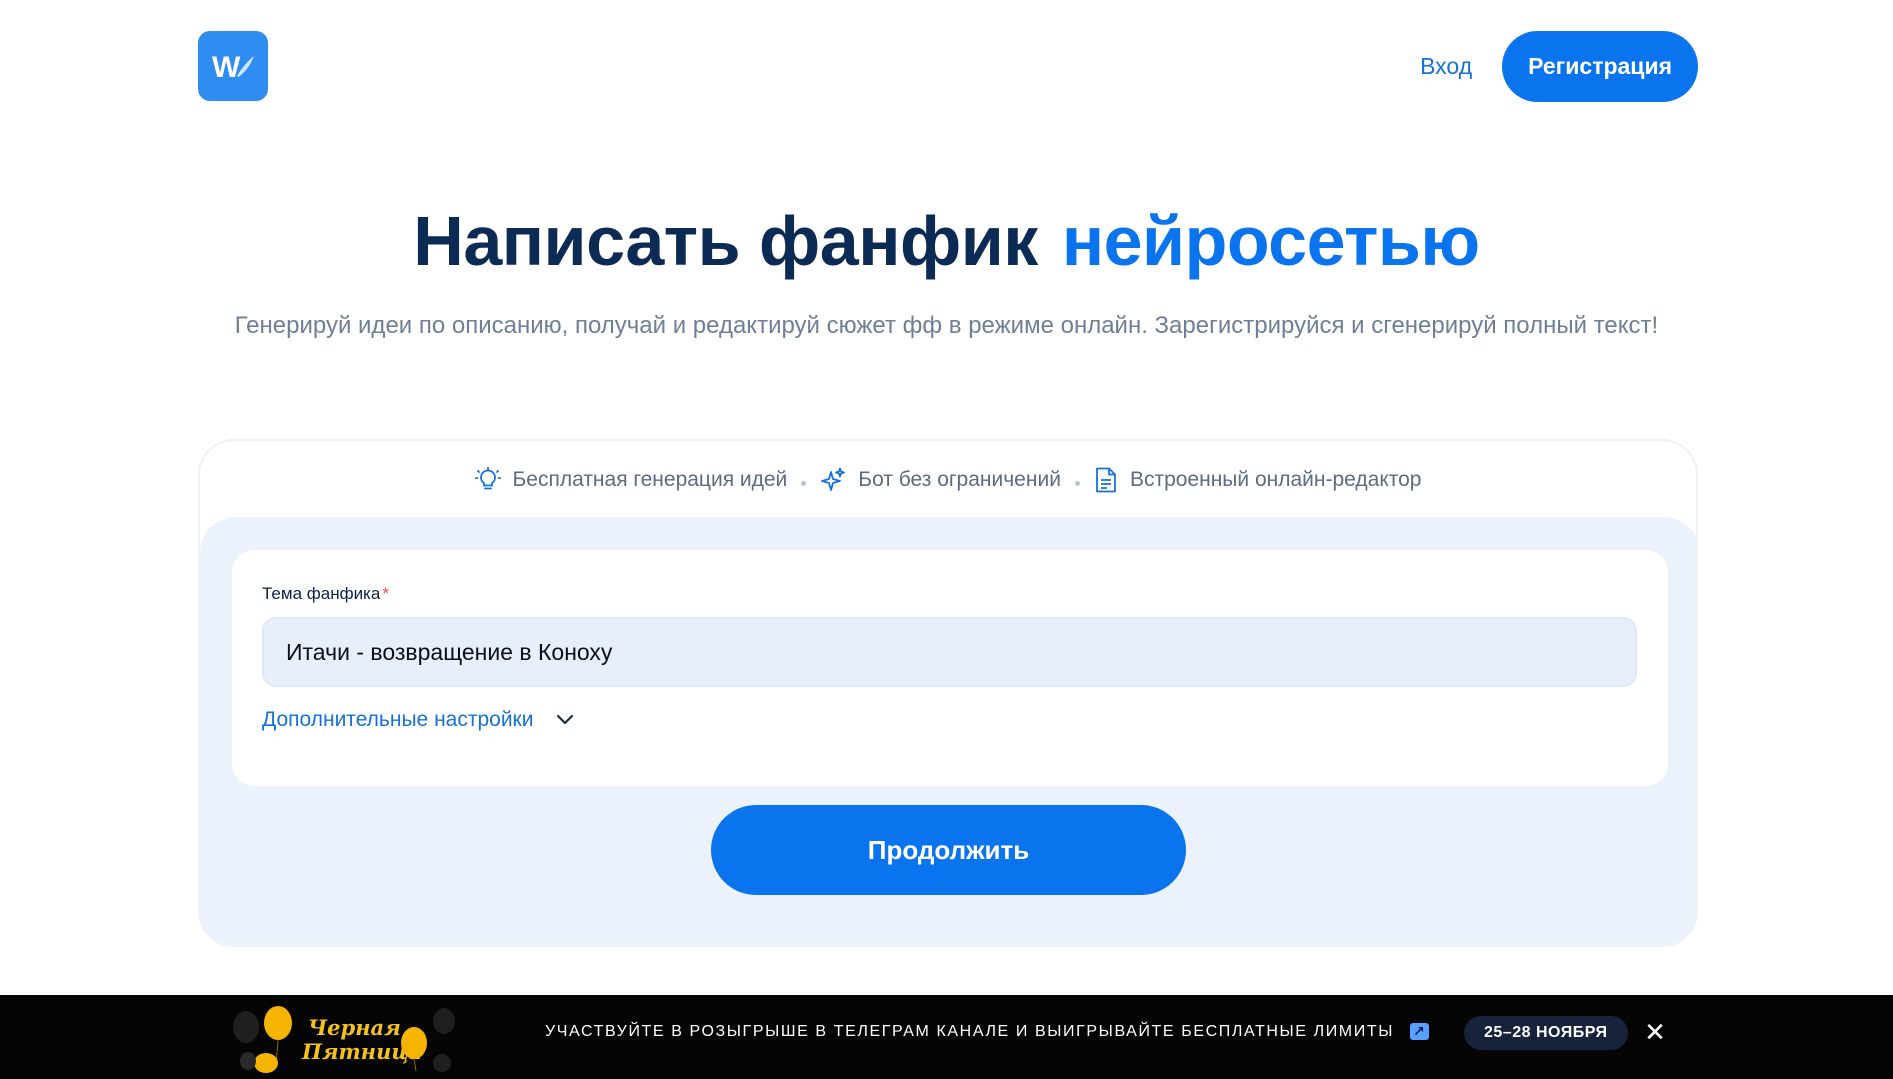  I want to click on login-link: Вход, so click(1446, 66).